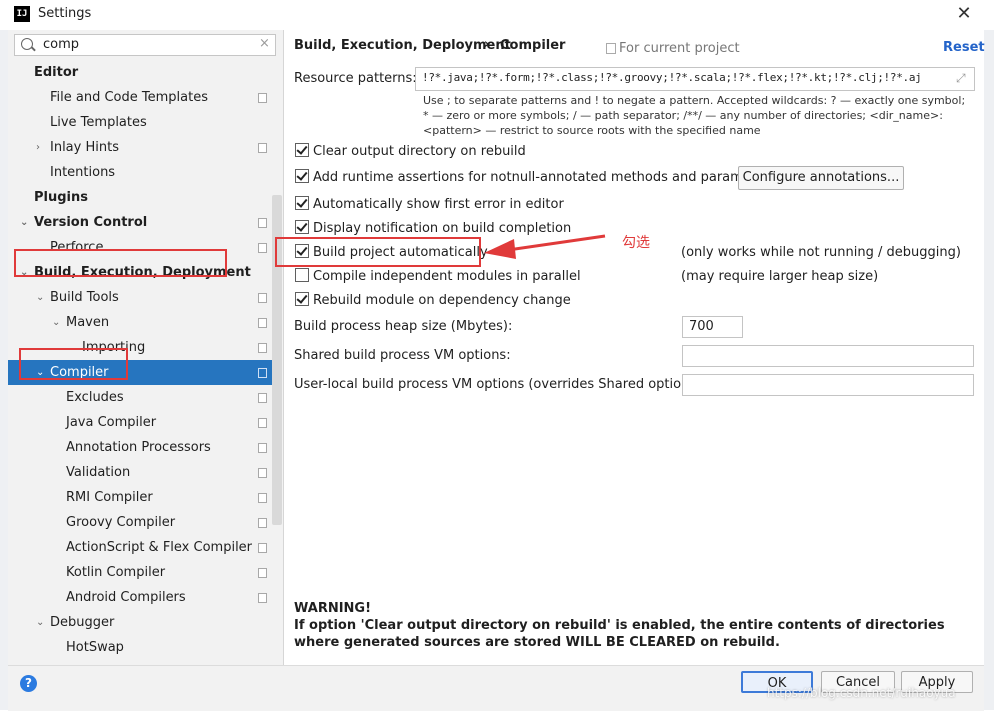 This screenshot has height=711, width=994. Describe the element at coordinates (400, 252) in the screenshot. I see `option-label: Build project automatically` at that location.